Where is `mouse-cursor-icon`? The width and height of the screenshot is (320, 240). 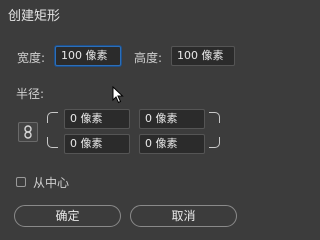 mouse-cursor-icon is located at coordinates (118, 95).